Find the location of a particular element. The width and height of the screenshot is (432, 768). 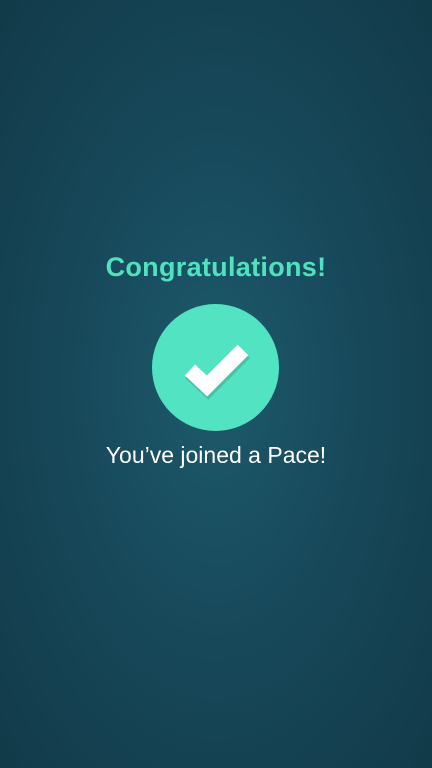

joined-pace-message: You’ve joined a Pace! is located at coordinates (216, 455).